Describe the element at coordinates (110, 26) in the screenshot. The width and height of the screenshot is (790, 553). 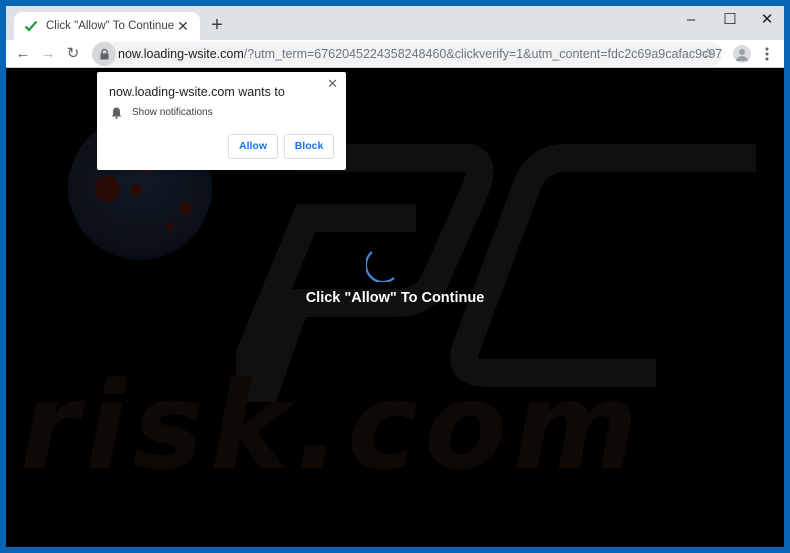
I see `tab-title: Click "Allow" To Continue` at that location.